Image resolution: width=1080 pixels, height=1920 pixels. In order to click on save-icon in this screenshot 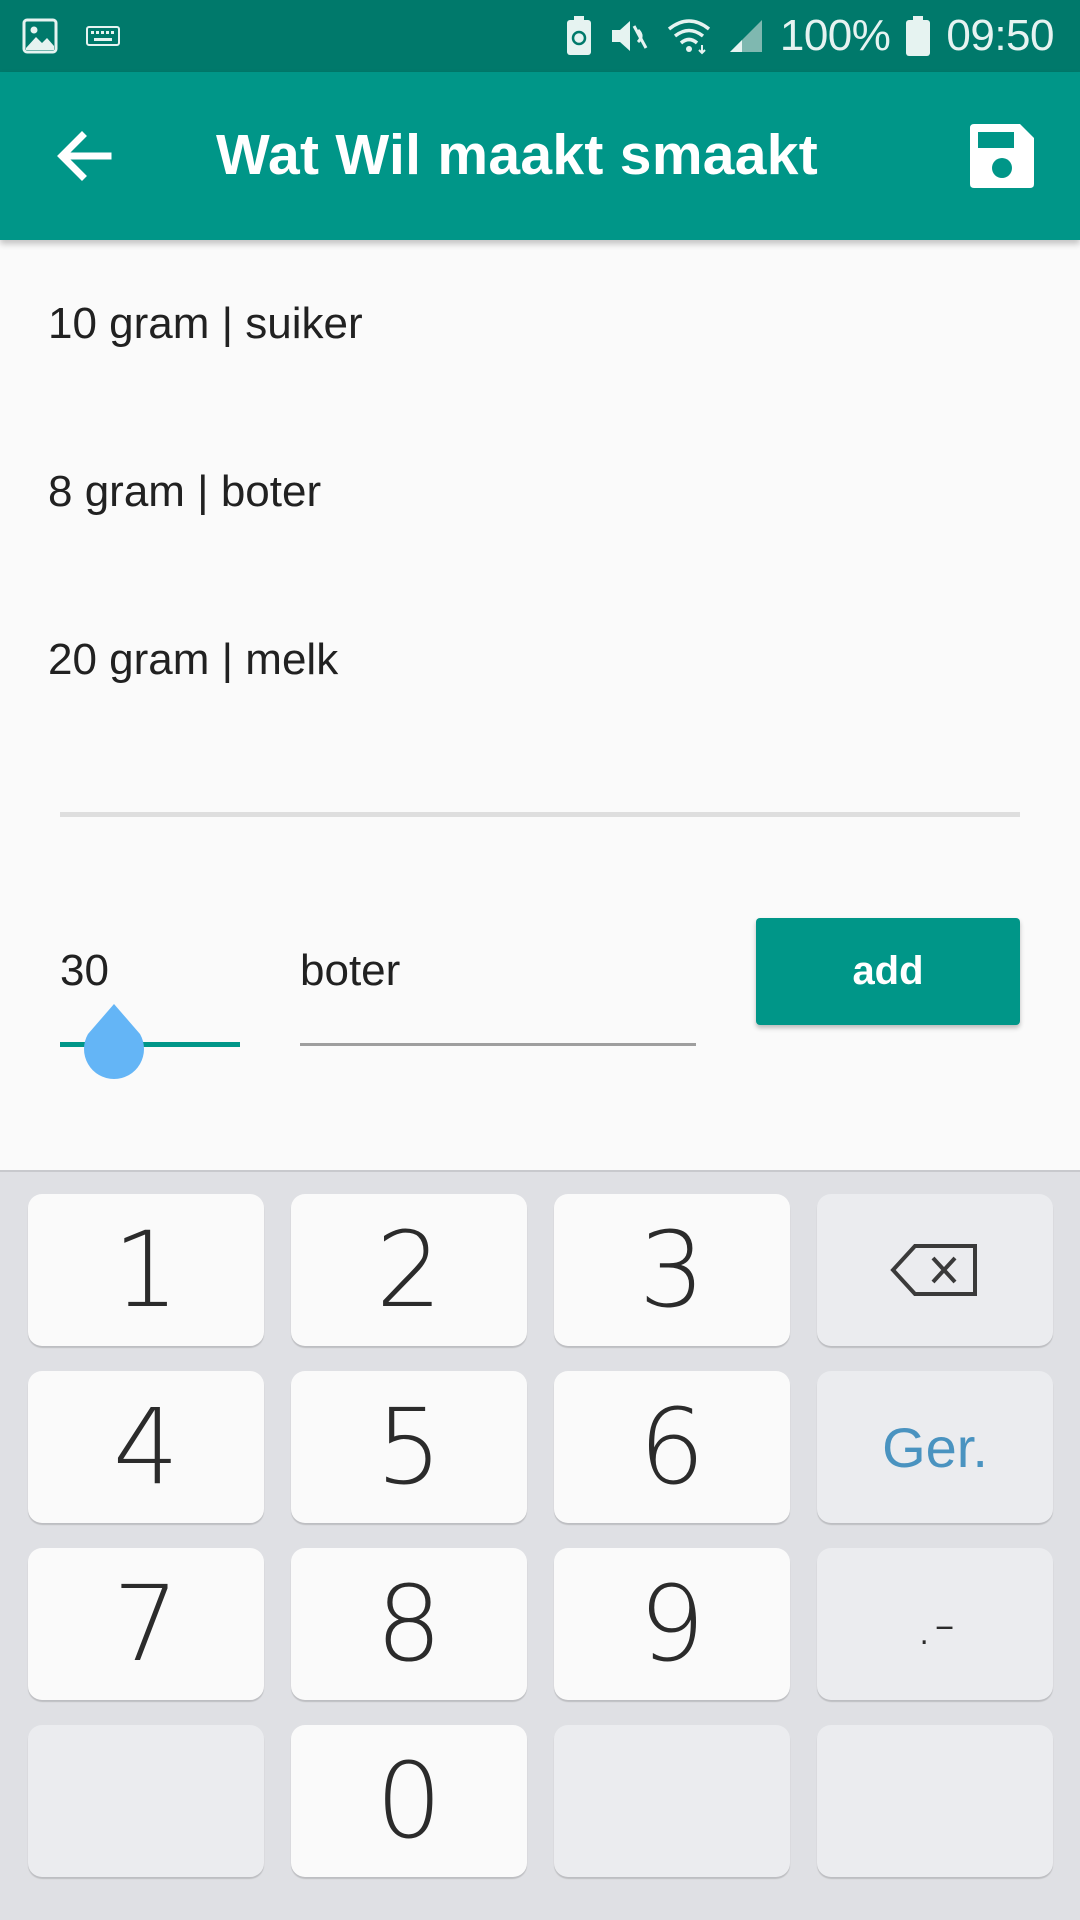, I will do `click(1002, 156)`.